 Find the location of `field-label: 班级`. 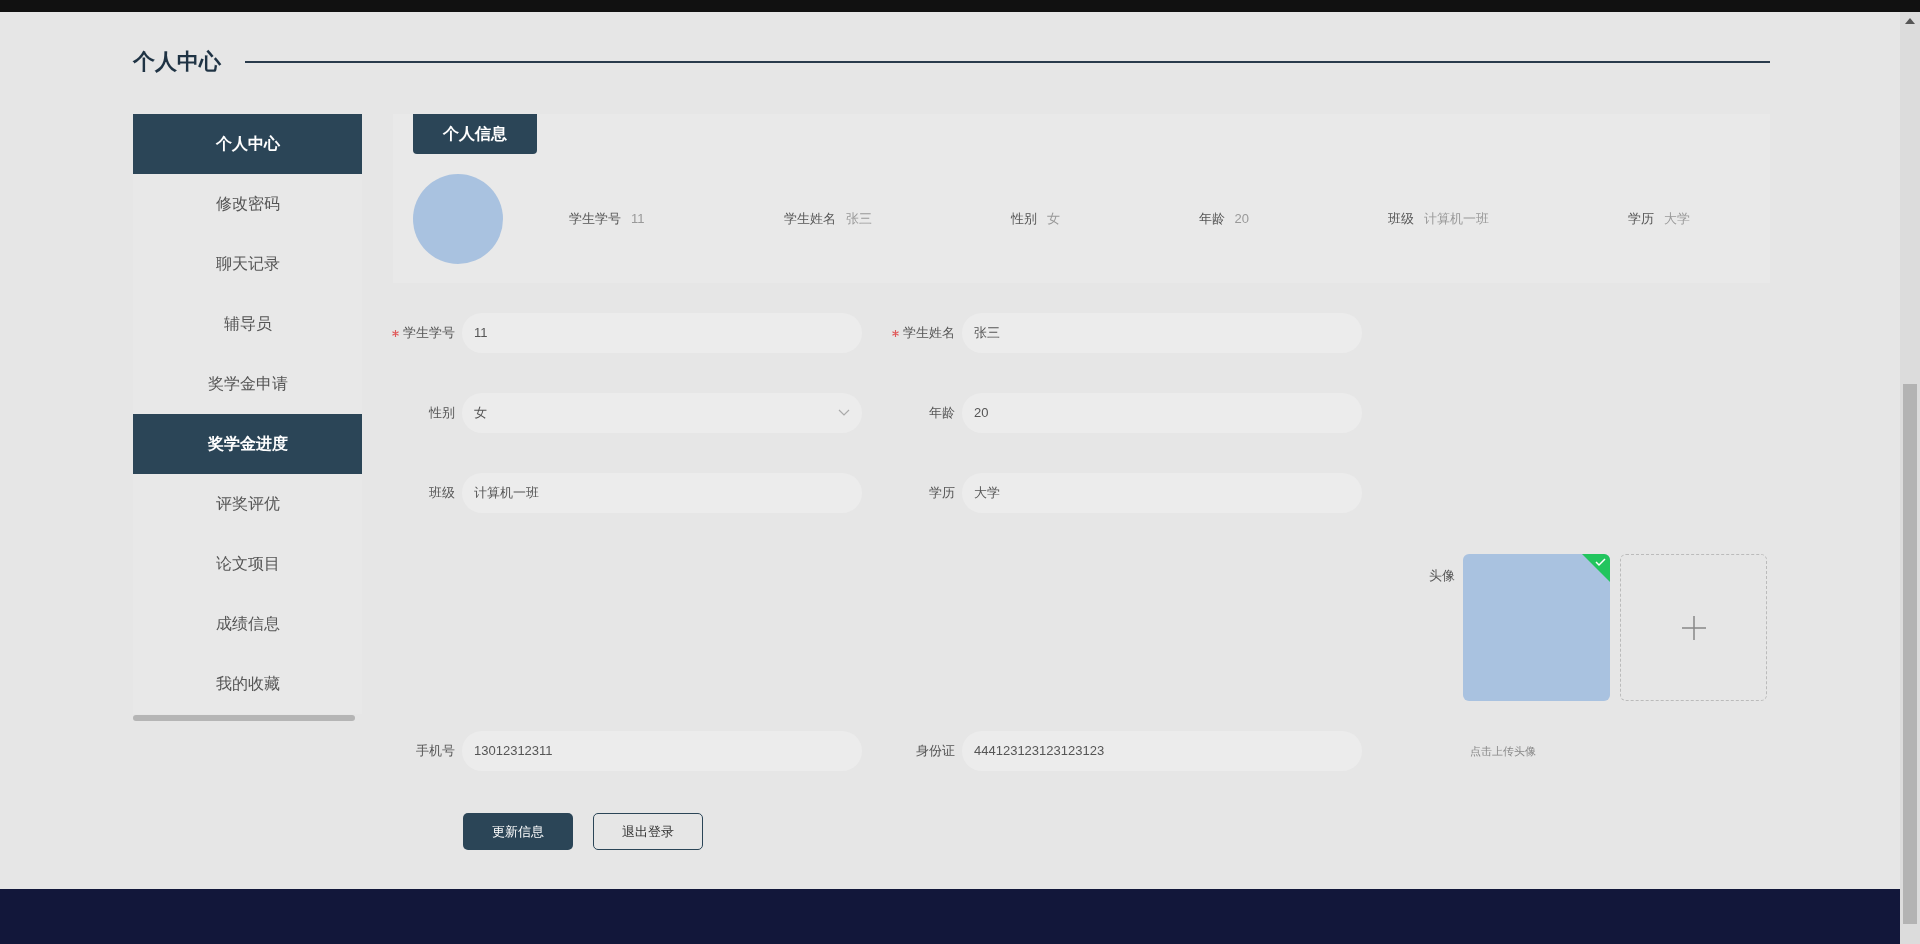

field-label: 班级 is located at coordinates (442, 493).